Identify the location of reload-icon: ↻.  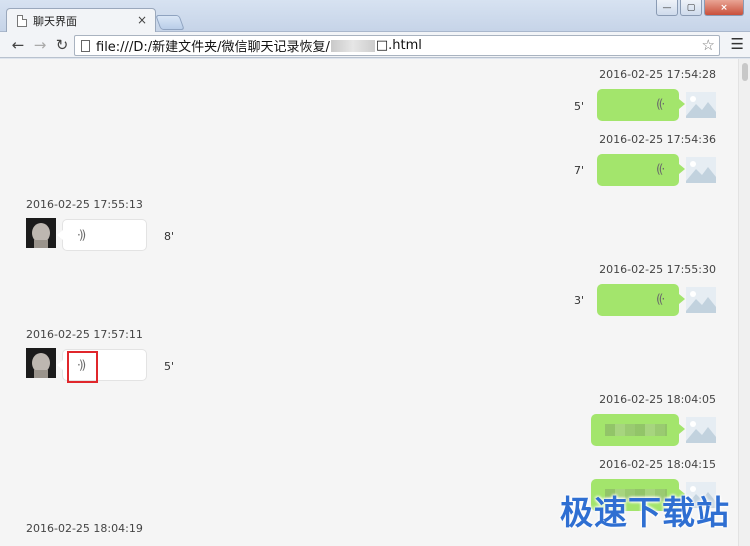
(62, 45).